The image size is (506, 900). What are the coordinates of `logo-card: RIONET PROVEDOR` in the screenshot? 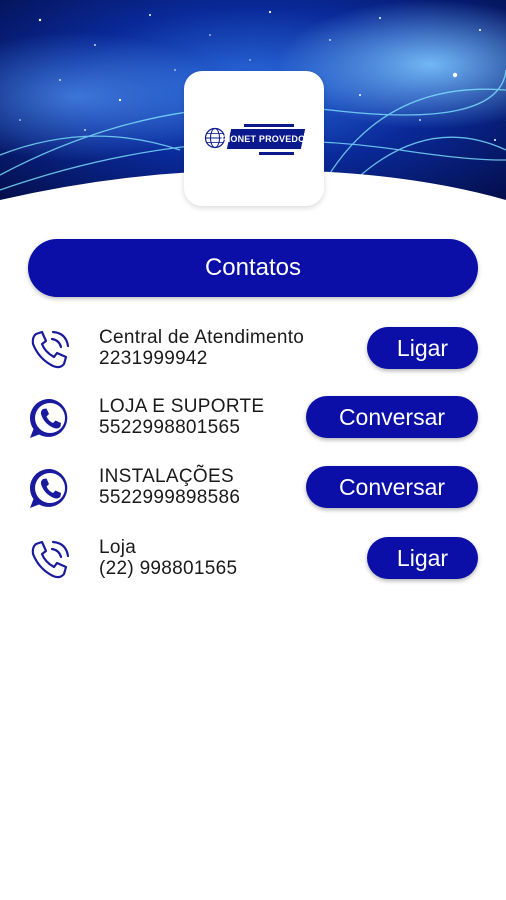 It's located at (254, 138).